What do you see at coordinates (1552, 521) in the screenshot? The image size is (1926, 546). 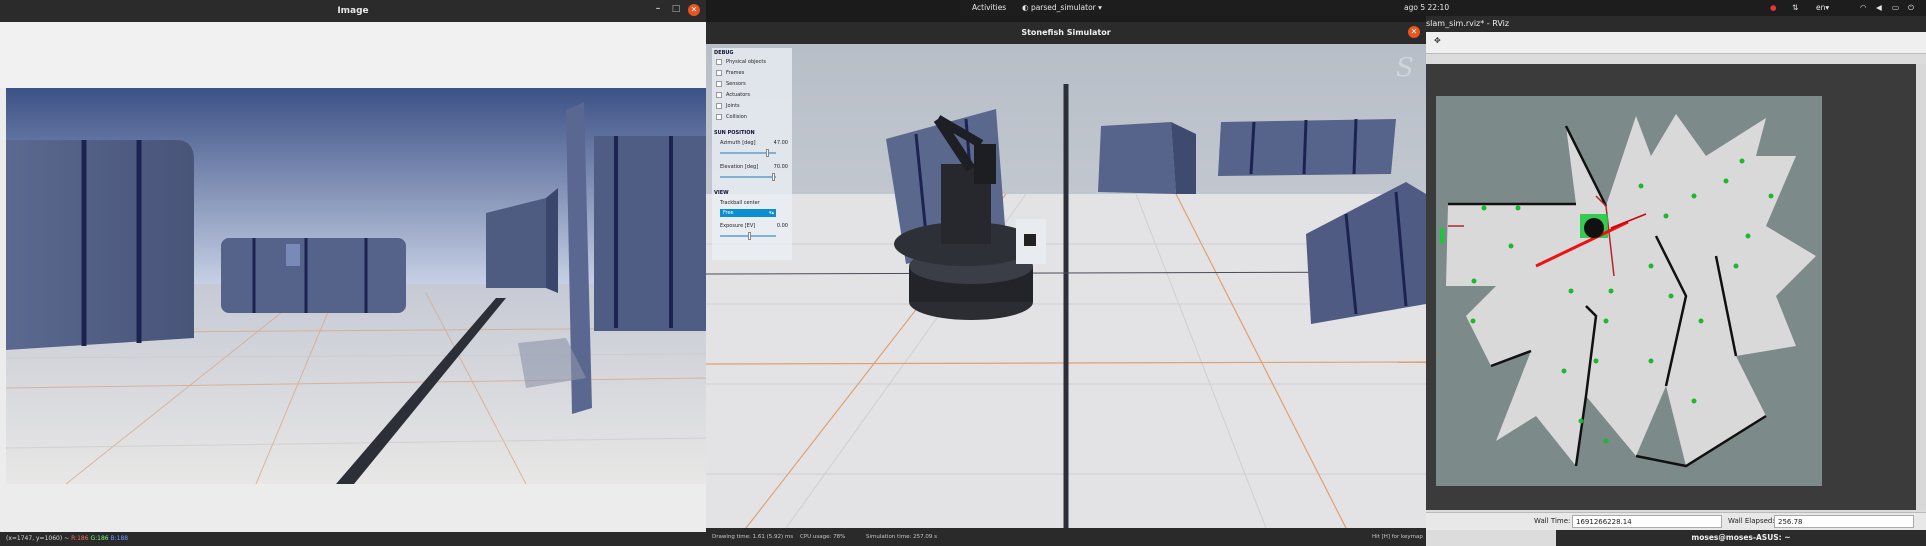 I see `wall-time-label: Wall Time:` at bounding box center [1552, 521].